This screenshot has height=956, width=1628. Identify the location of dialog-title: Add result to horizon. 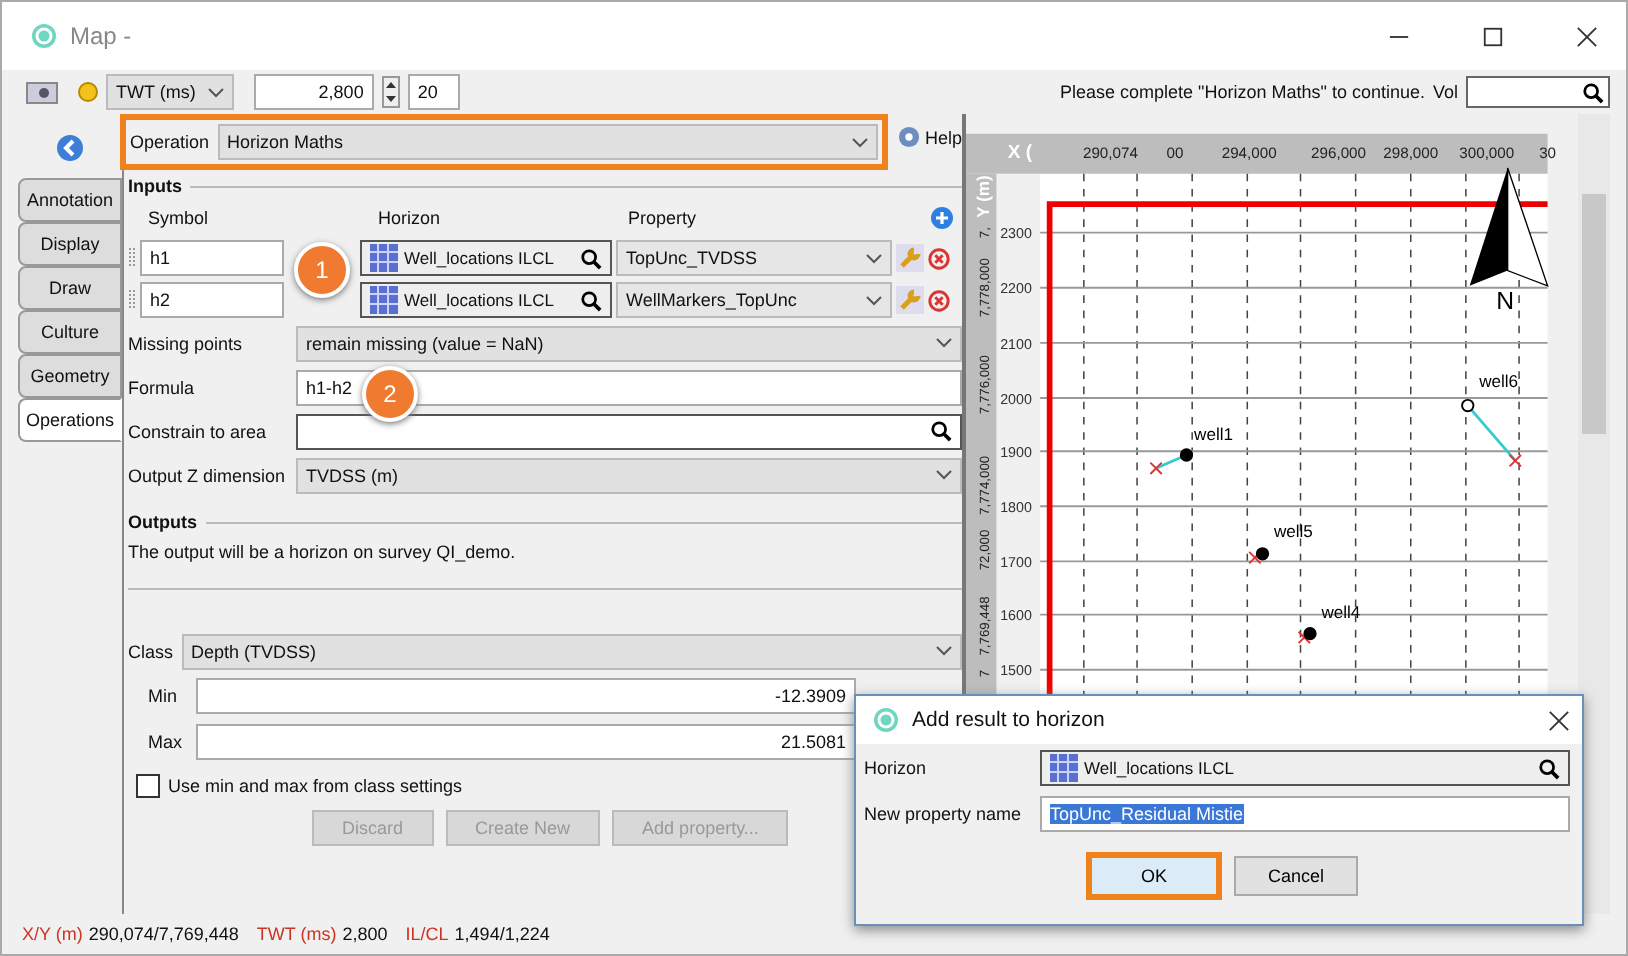
(1008, 720).